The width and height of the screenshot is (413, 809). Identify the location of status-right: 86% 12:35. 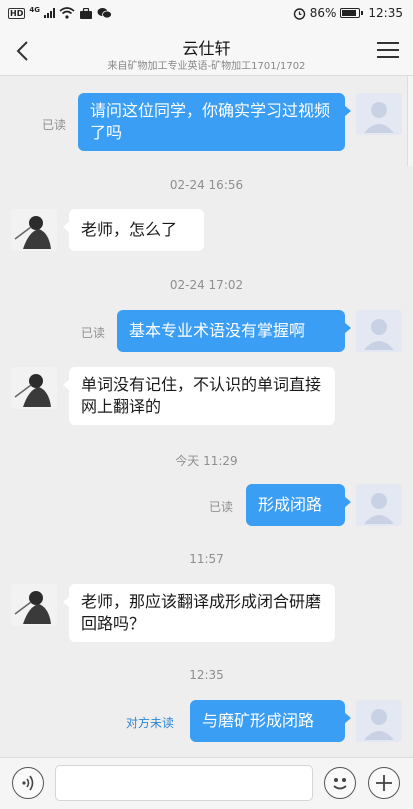
(348, 13).